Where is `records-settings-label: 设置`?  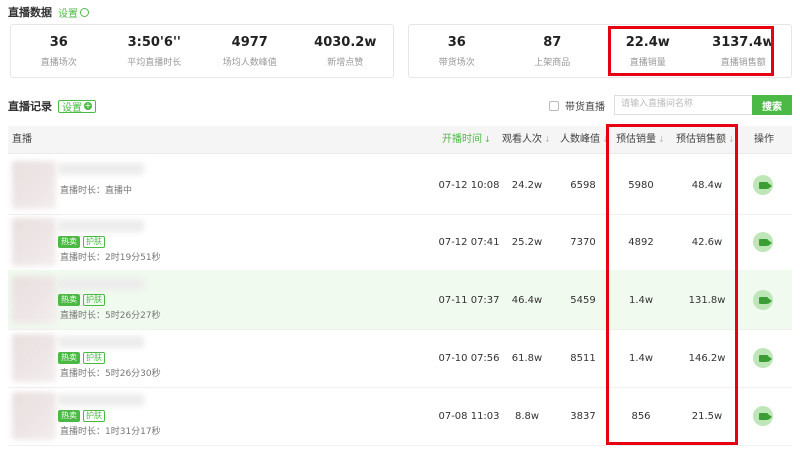 records-settings-label: 设置 is located at coordinates (72, 108).